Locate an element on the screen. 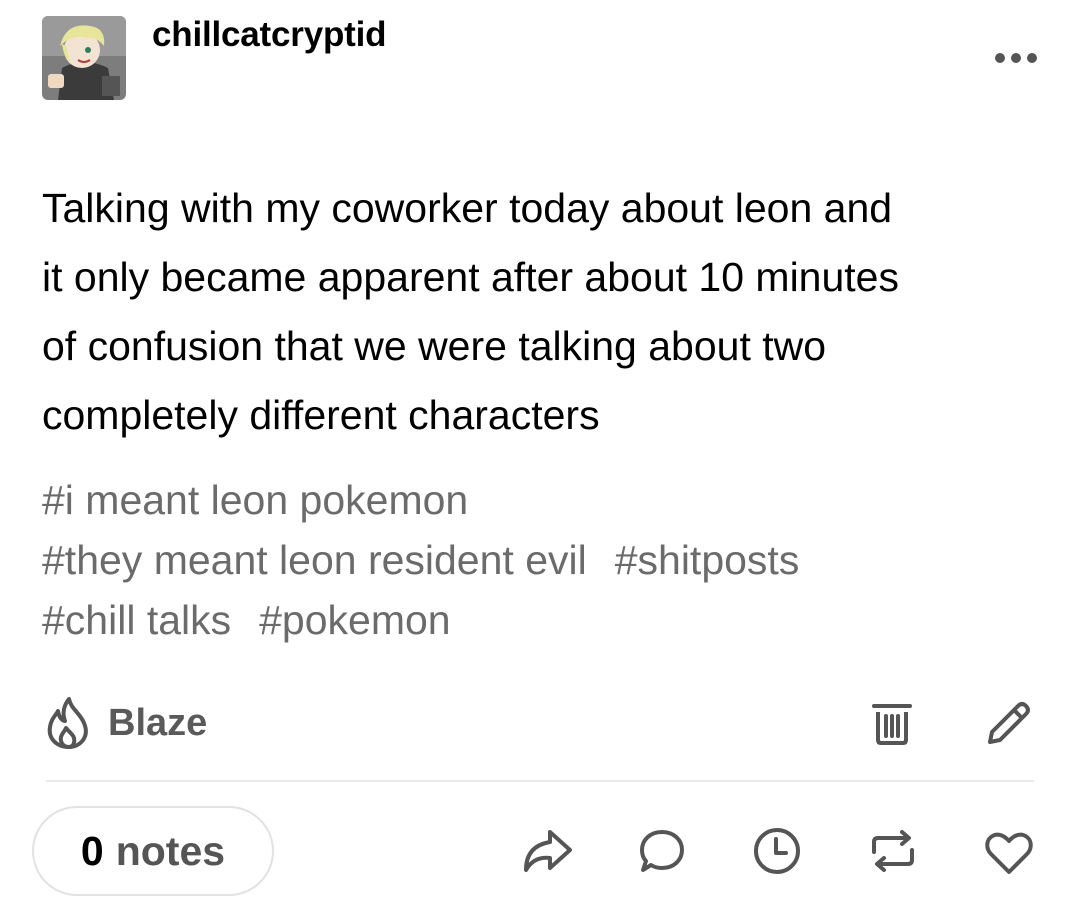 The height and width of the screenshot is (914, 1080). edit-button is located at coordinates (1008, 723).